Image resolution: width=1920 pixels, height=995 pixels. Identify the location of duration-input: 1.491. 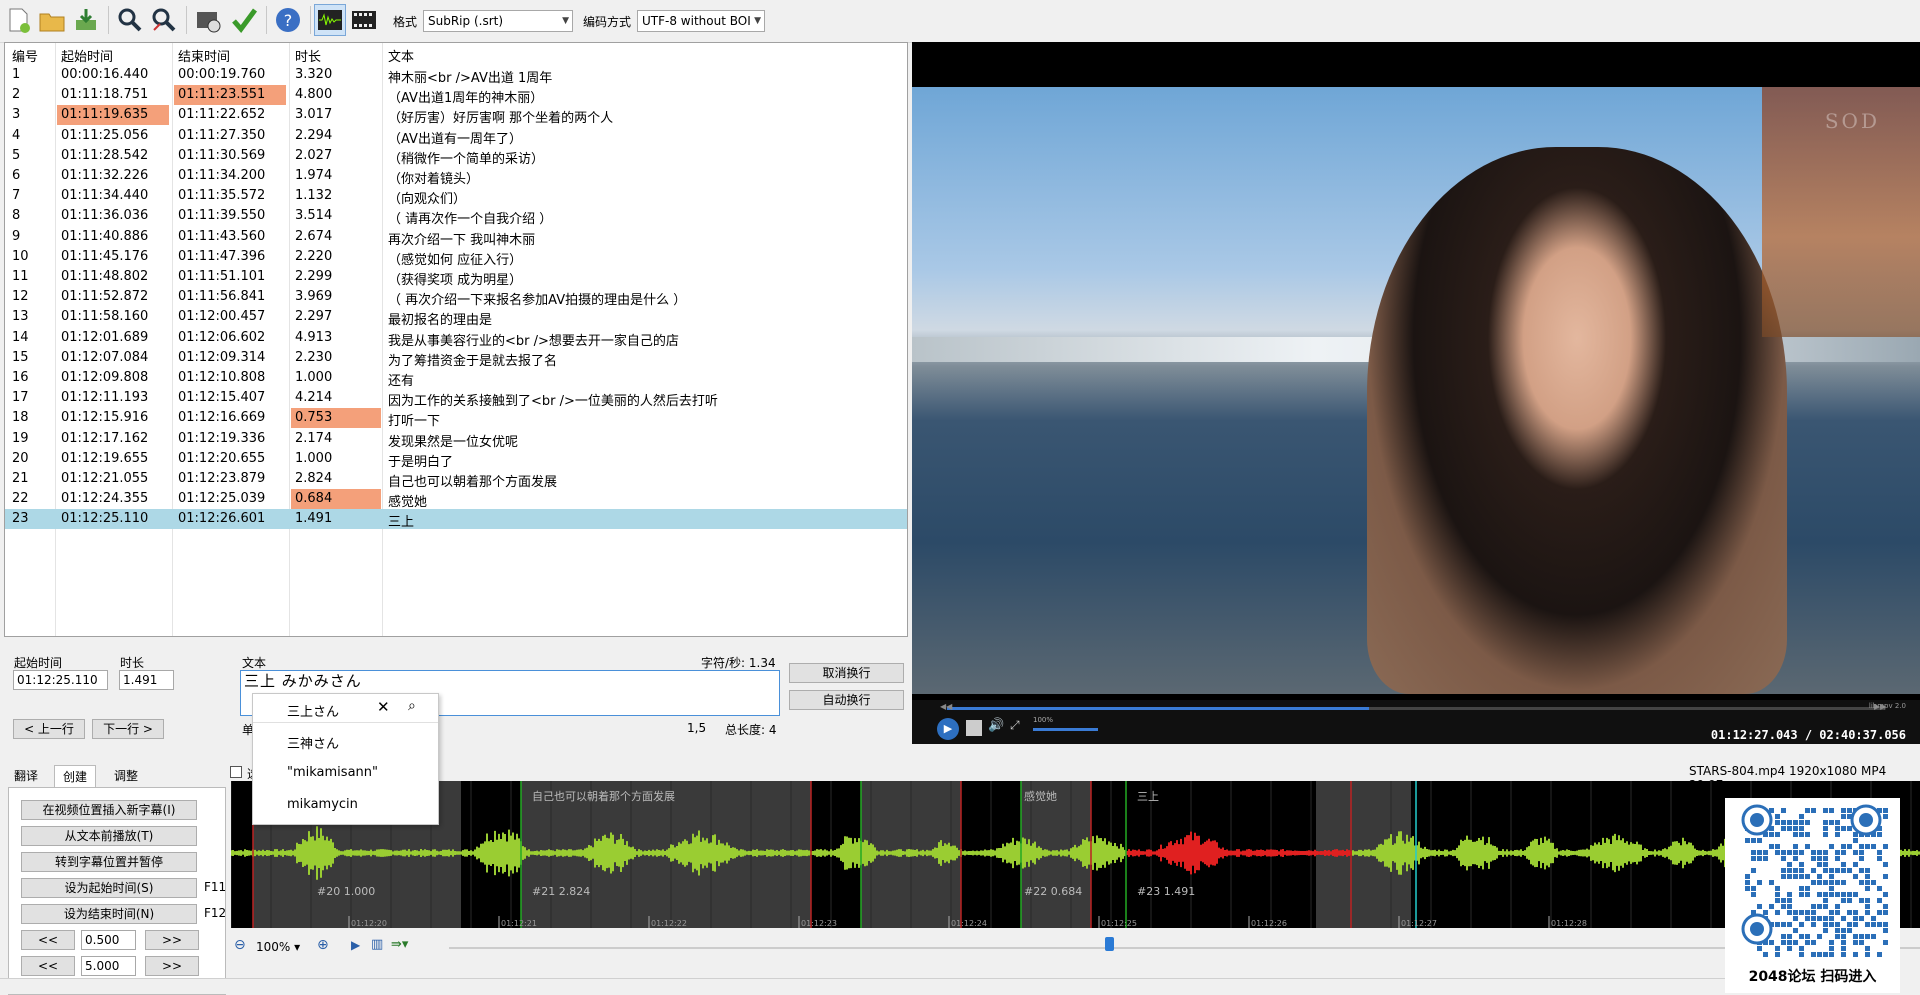
(146, 680).